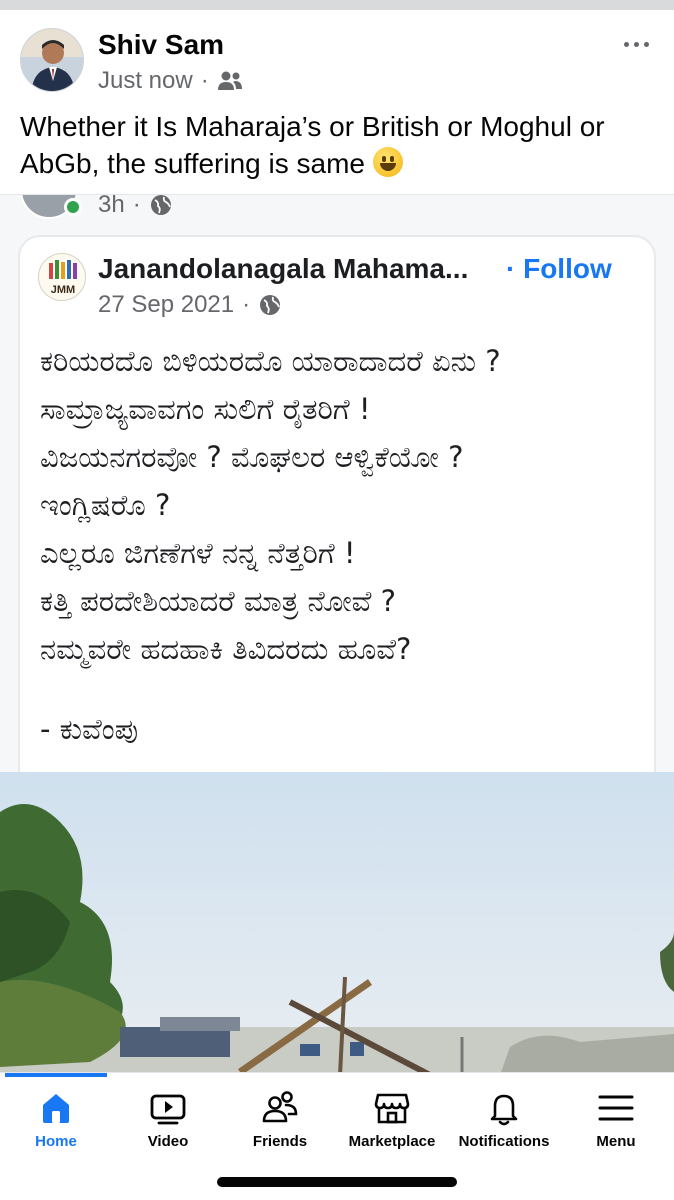 Image resolution: width=674 pixels, height=1200 pixels. Describe the element at coordinates (105, 505) in the screenshot. I see `poem-line: ಇಂಗ್ಲಿಷರೊ ?` at that location.